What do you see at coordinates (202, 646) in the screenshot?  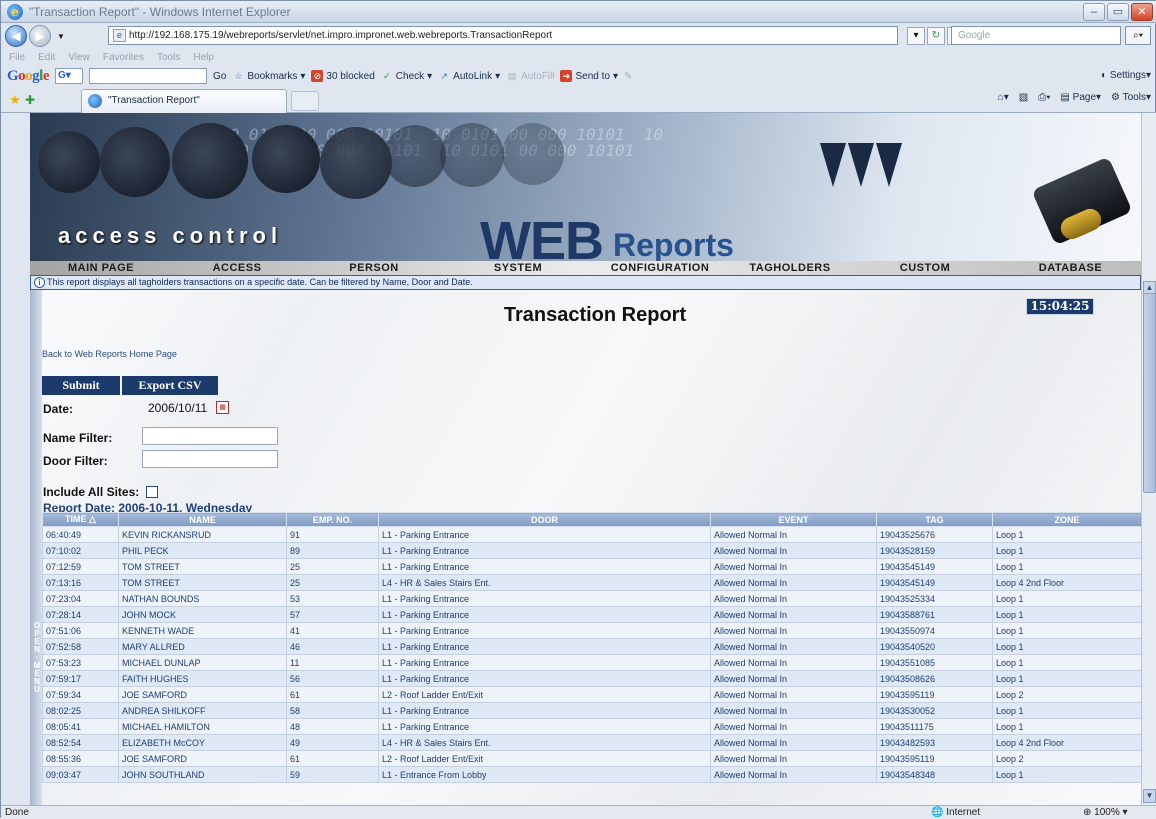 I see `cell-name: MARY ALLRED` at bounding box center [202, 646].